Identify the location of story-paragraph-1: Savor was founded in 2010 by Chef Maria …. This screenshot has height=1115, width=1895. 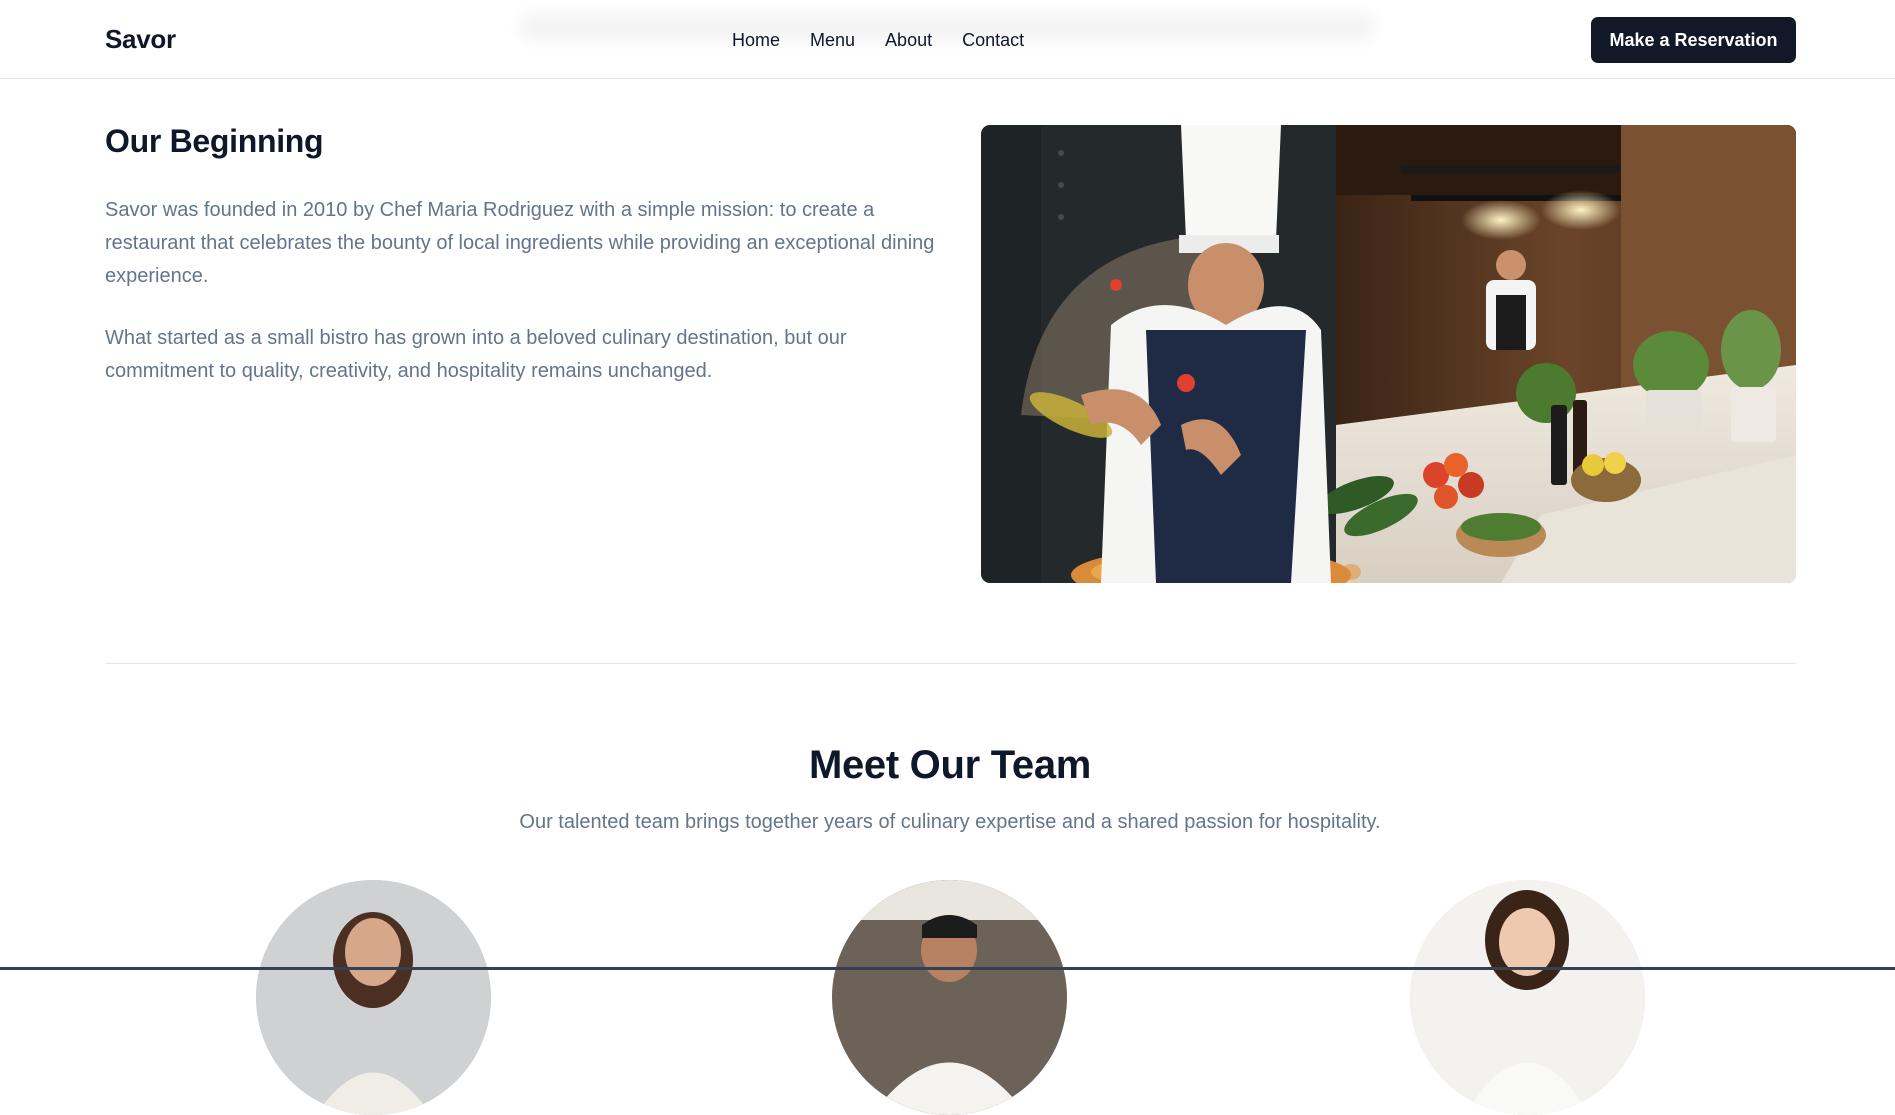
(520, 243).